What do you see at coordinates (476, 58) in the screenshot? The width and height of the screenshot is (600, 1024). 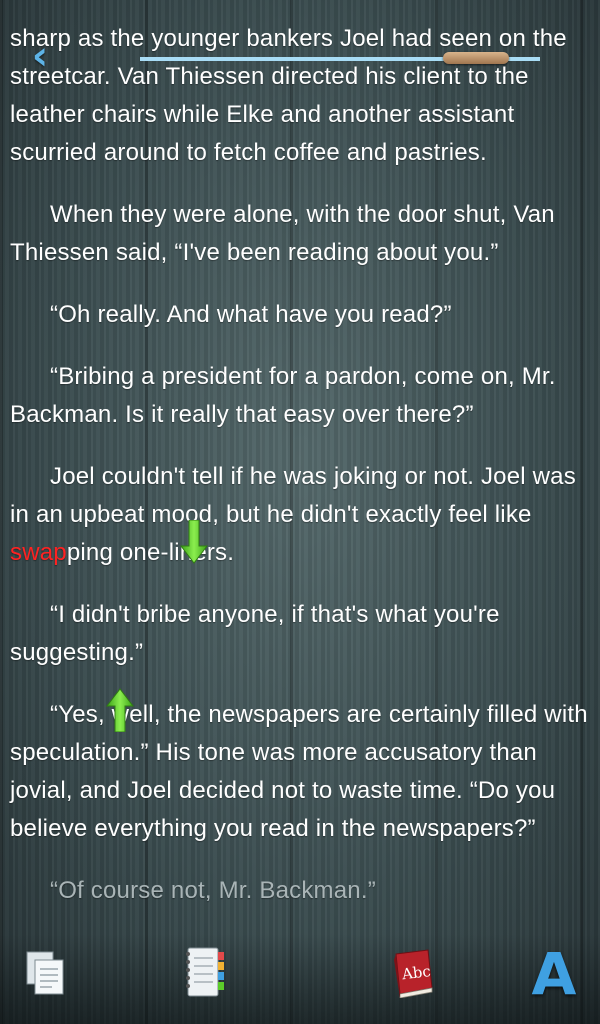 I see `progress-slider-thumb` at bounding box center [476, 58].